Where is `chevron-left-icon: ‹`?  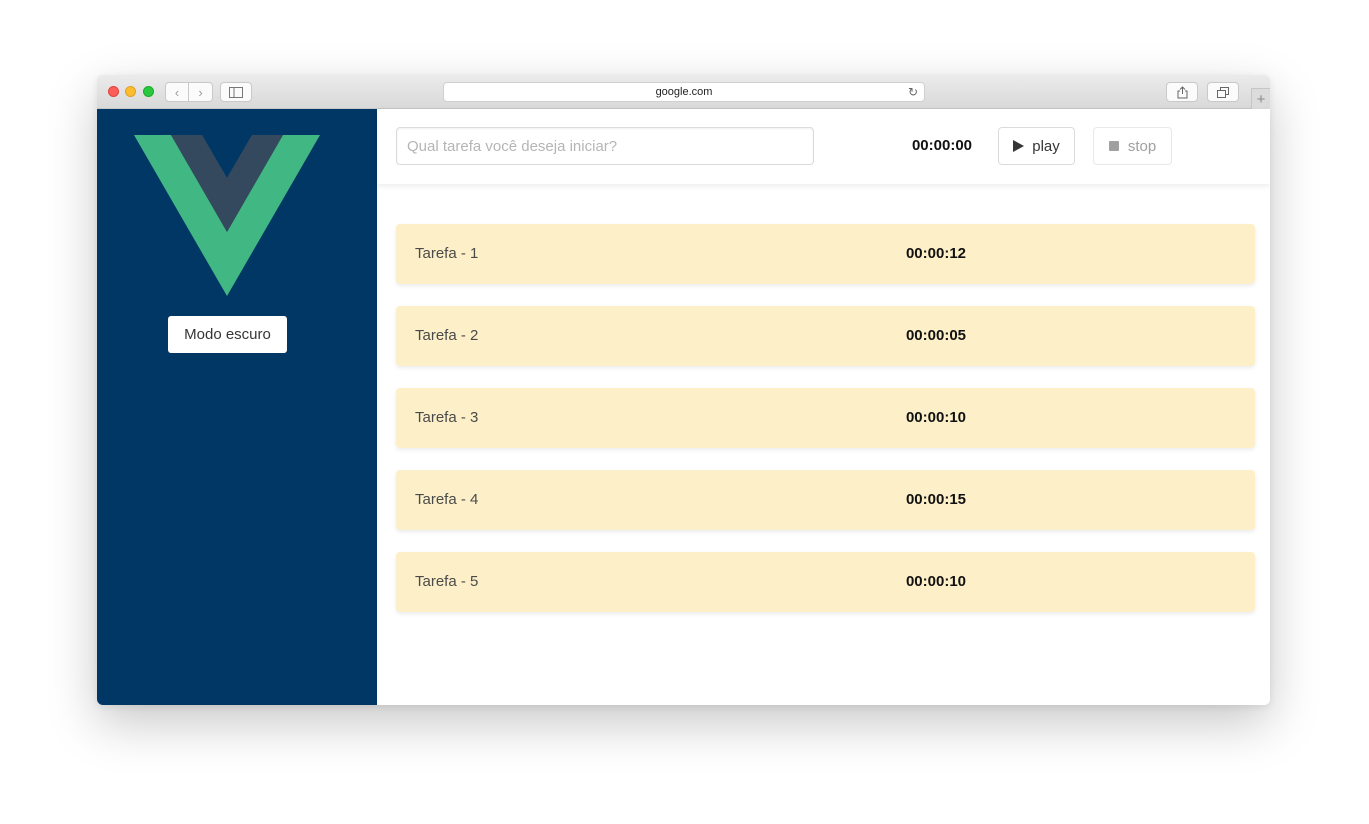
chevron-left-icon: ‹ is located at coordinates (177, 92).